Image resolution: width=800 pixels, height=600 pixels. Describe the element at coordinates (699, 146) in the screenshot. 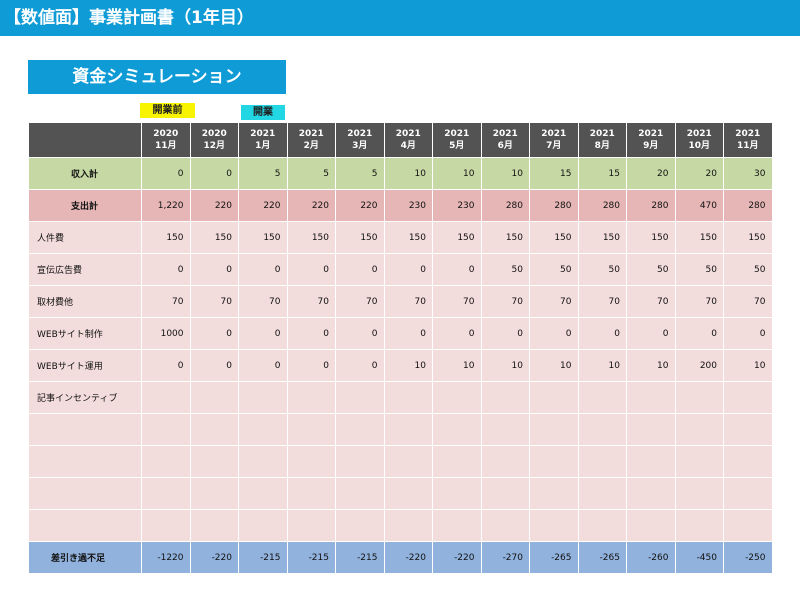

I see `month-header-month: 10月` at that location.